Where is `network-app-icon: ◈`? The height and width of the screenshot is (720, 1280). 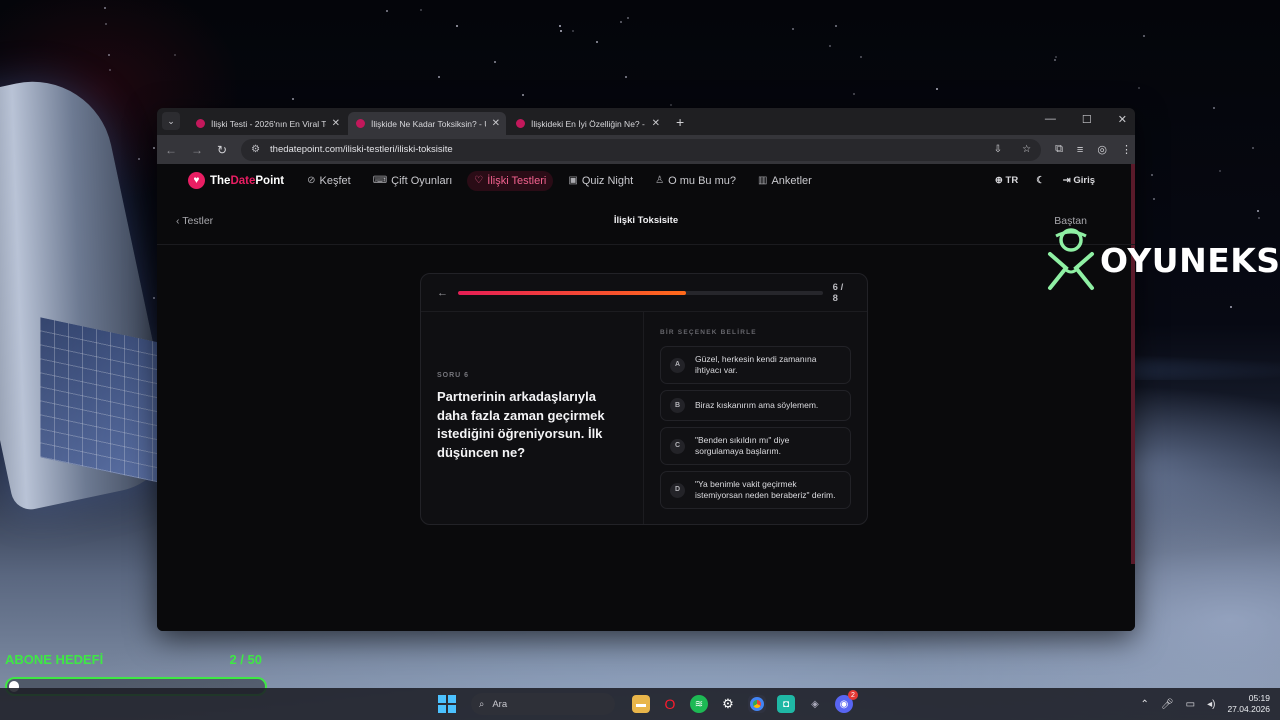 network-app-icon: ◈ is located at coordinates (815, 704).